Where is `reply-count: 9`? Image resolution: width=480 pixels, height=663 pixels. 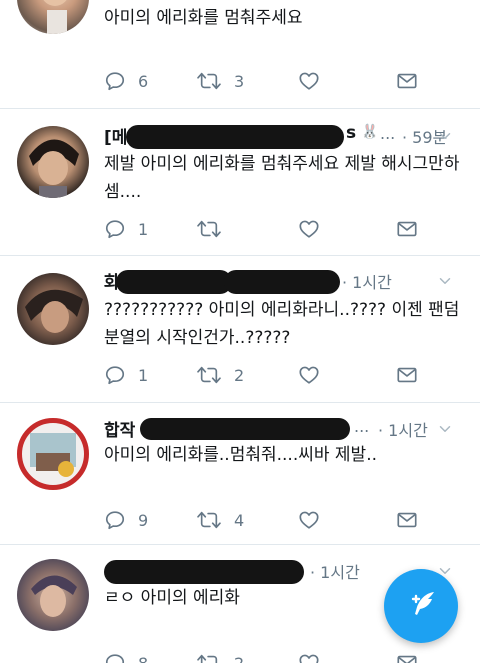
reply-count: 9 is located at coordinates (143, 520).